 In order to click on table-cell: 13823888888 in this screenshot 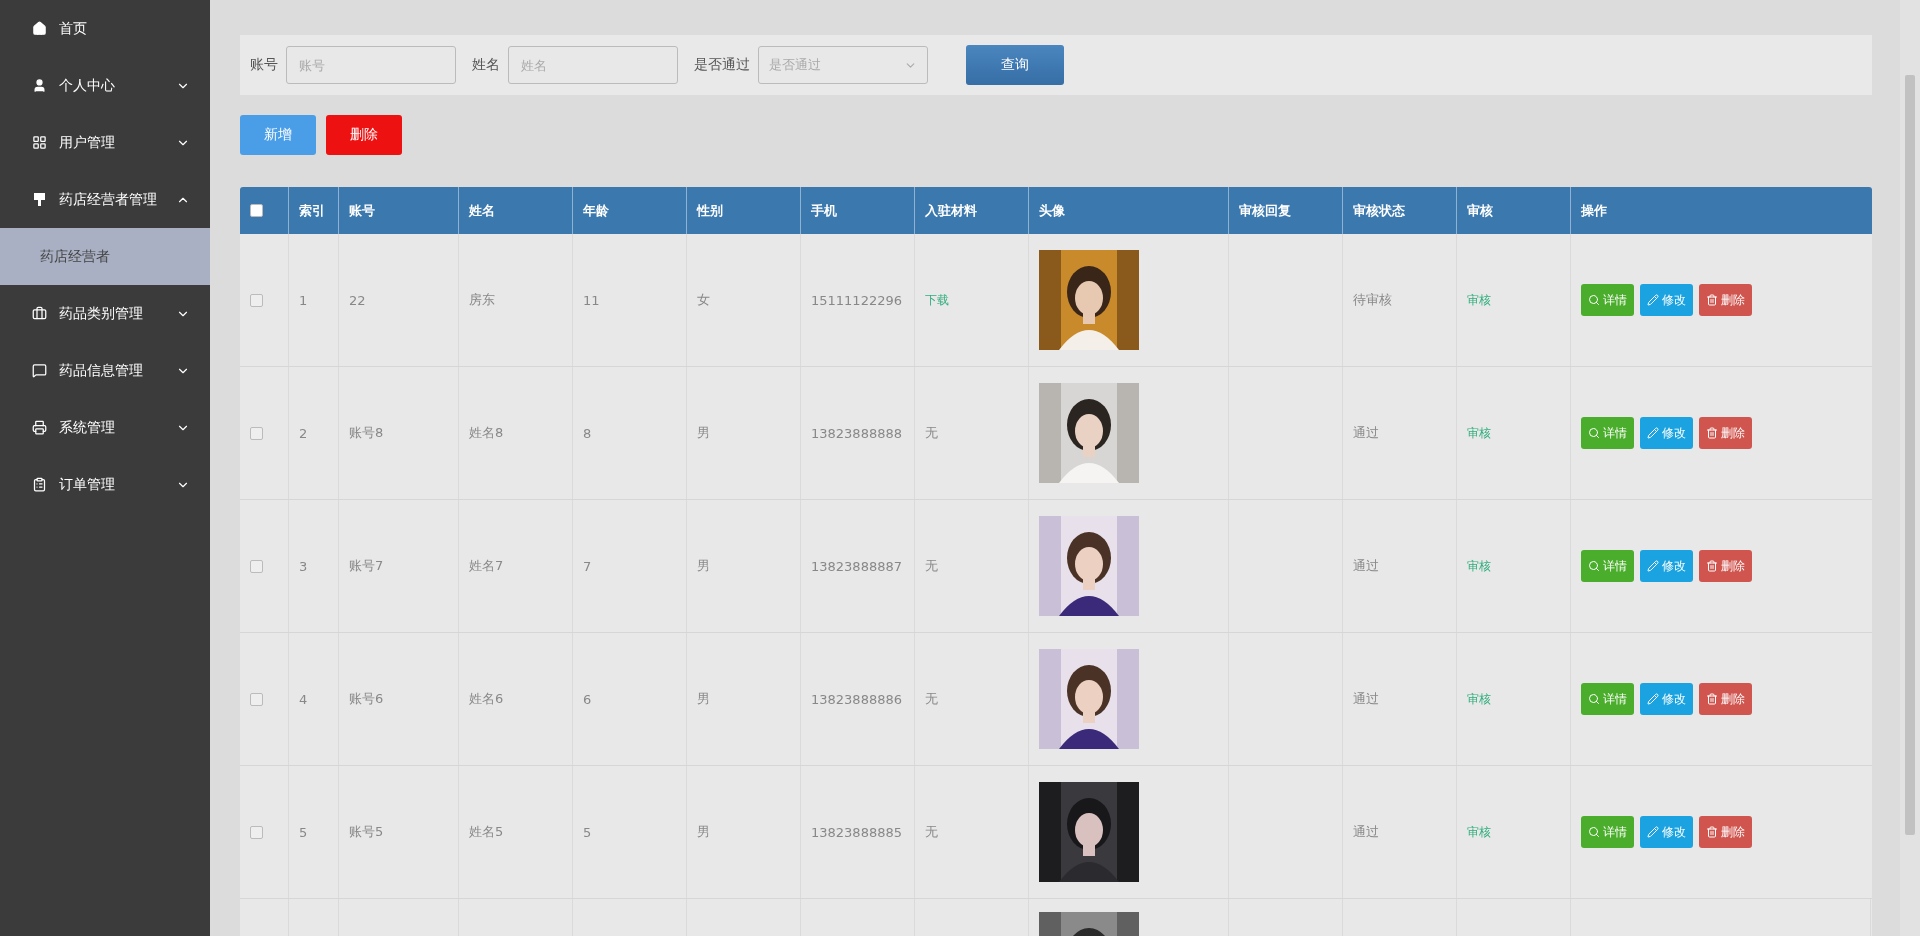, I will do `click(856, 433)`.